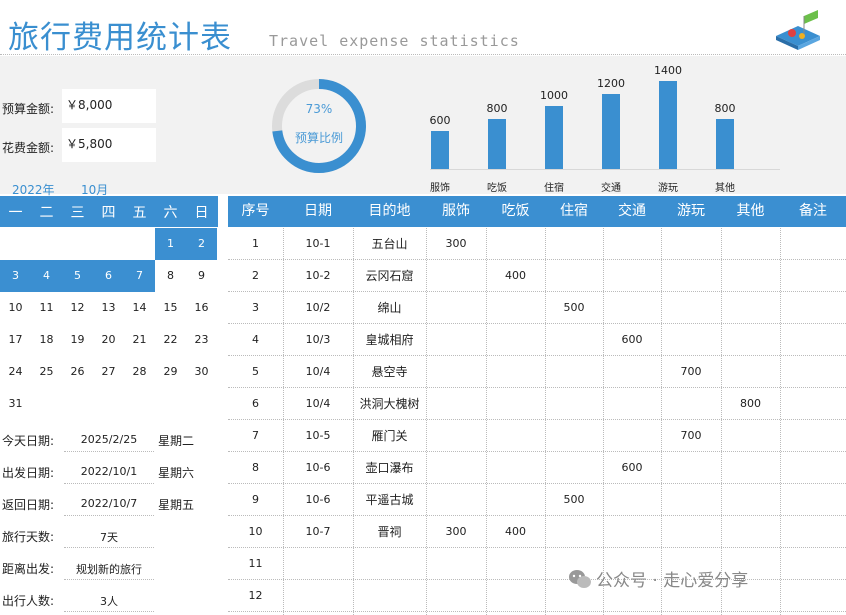 This screenshot has width=846, height=615. Describe the element at coordinates (108, 340) in the screenshot. I see `calendar-day: 20` at that location.